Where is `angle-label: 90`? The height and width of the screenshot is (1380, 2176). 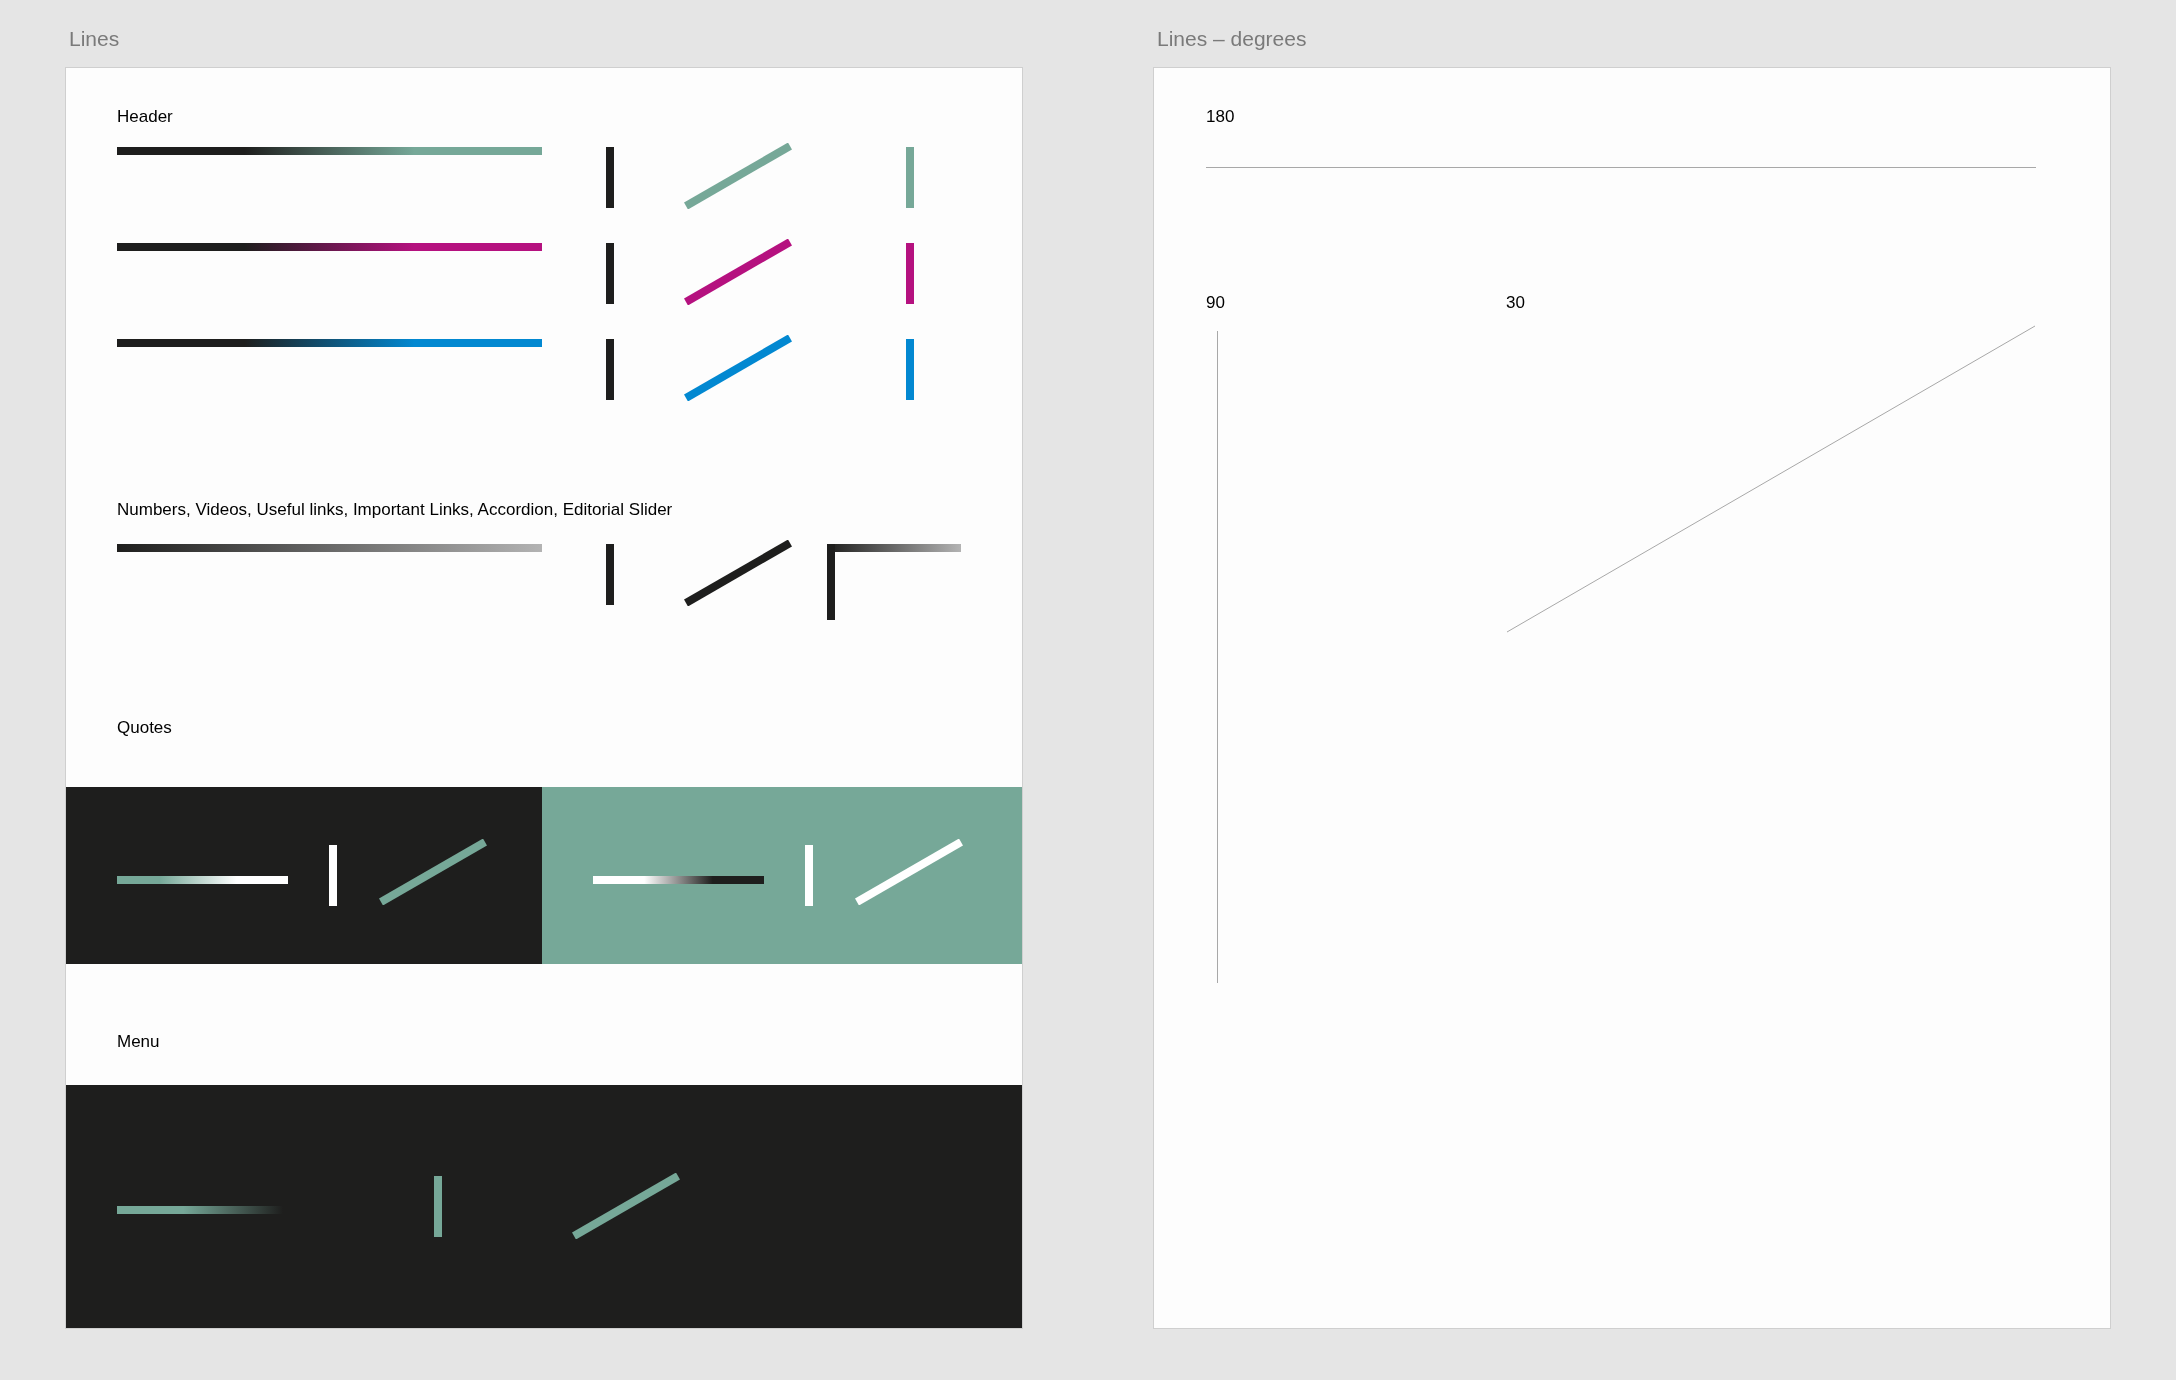
angle-label: 90 is located at coordinates (1216, 302).